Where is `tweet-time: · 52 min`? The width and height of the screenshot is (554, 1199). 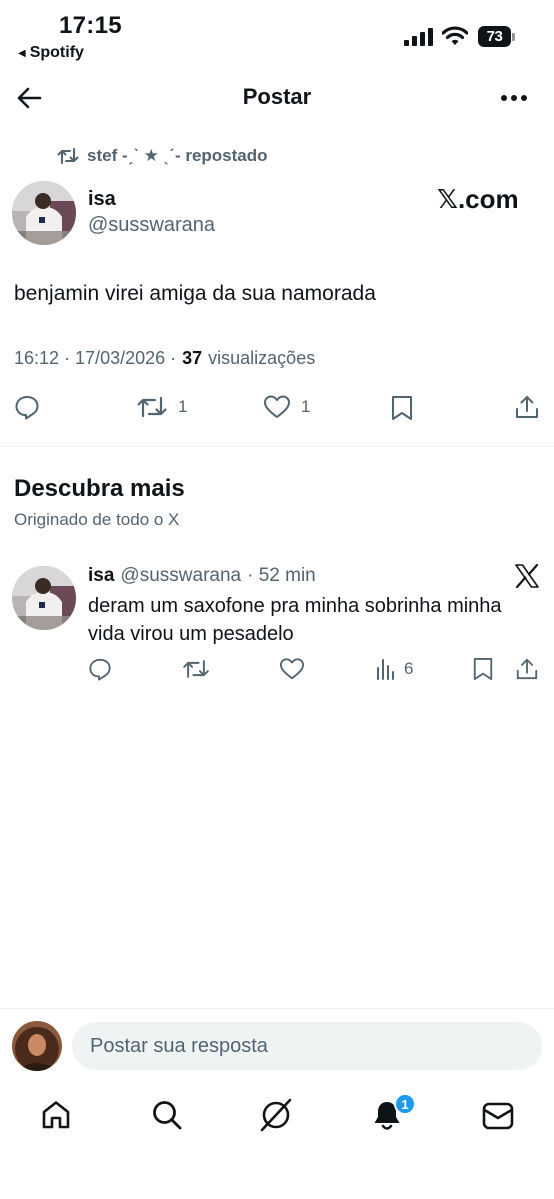 tweet-time: · 52 min is located at coordinates (281, 575).